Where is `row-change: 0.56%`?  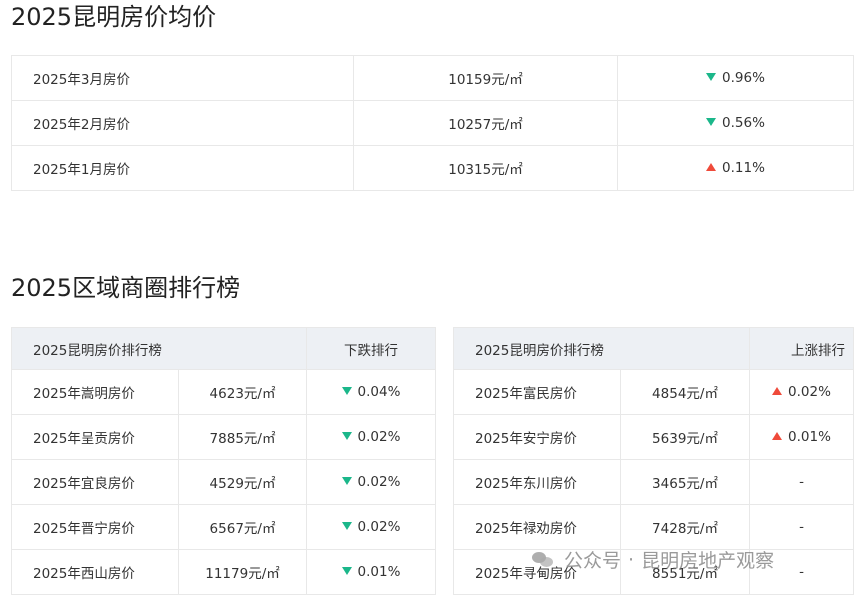 row-change: 0.56% is located at coordinates (743, 123).